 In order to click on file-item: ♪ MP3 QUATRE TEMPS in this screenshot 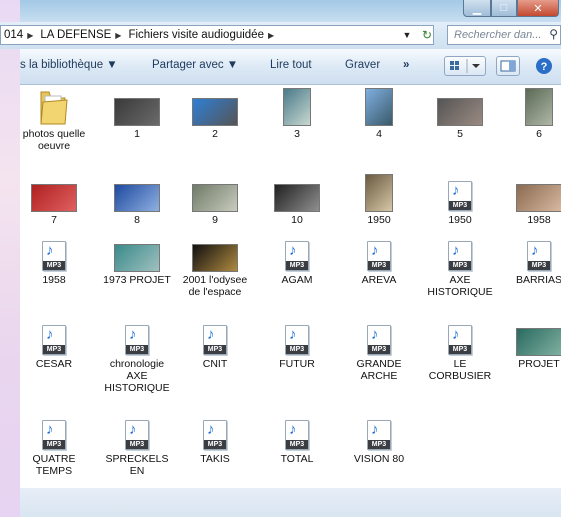, I will do `click(54, 443)`.